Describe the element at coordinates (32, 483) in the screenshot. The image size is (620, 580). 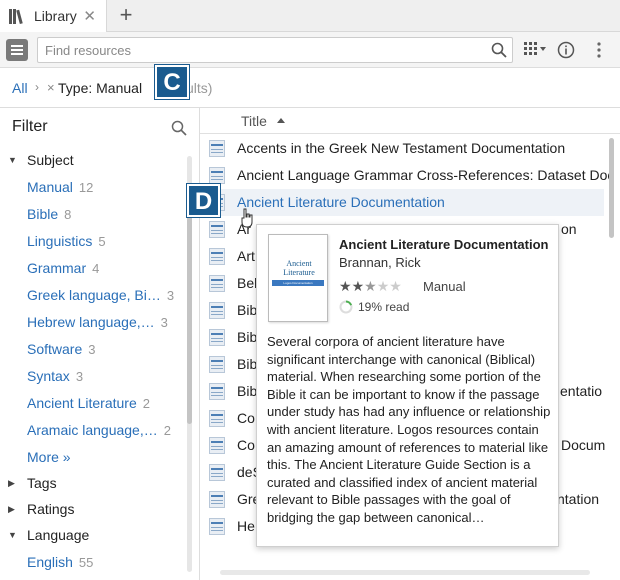
I see `filter-group-tags: ▶ Tags` at that location.